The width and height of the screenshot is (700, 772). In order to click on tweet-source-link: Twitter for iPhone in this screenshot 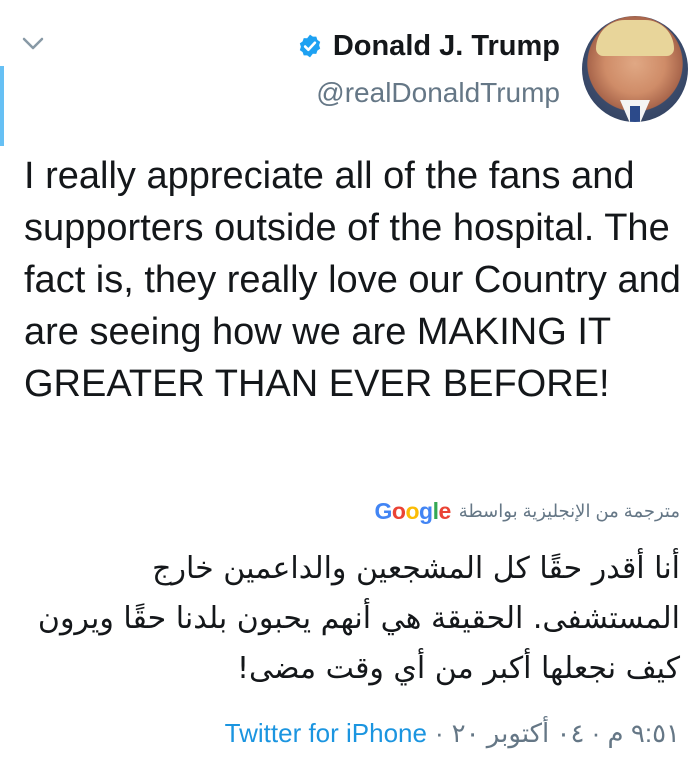, I will do `click(326, 733)`.